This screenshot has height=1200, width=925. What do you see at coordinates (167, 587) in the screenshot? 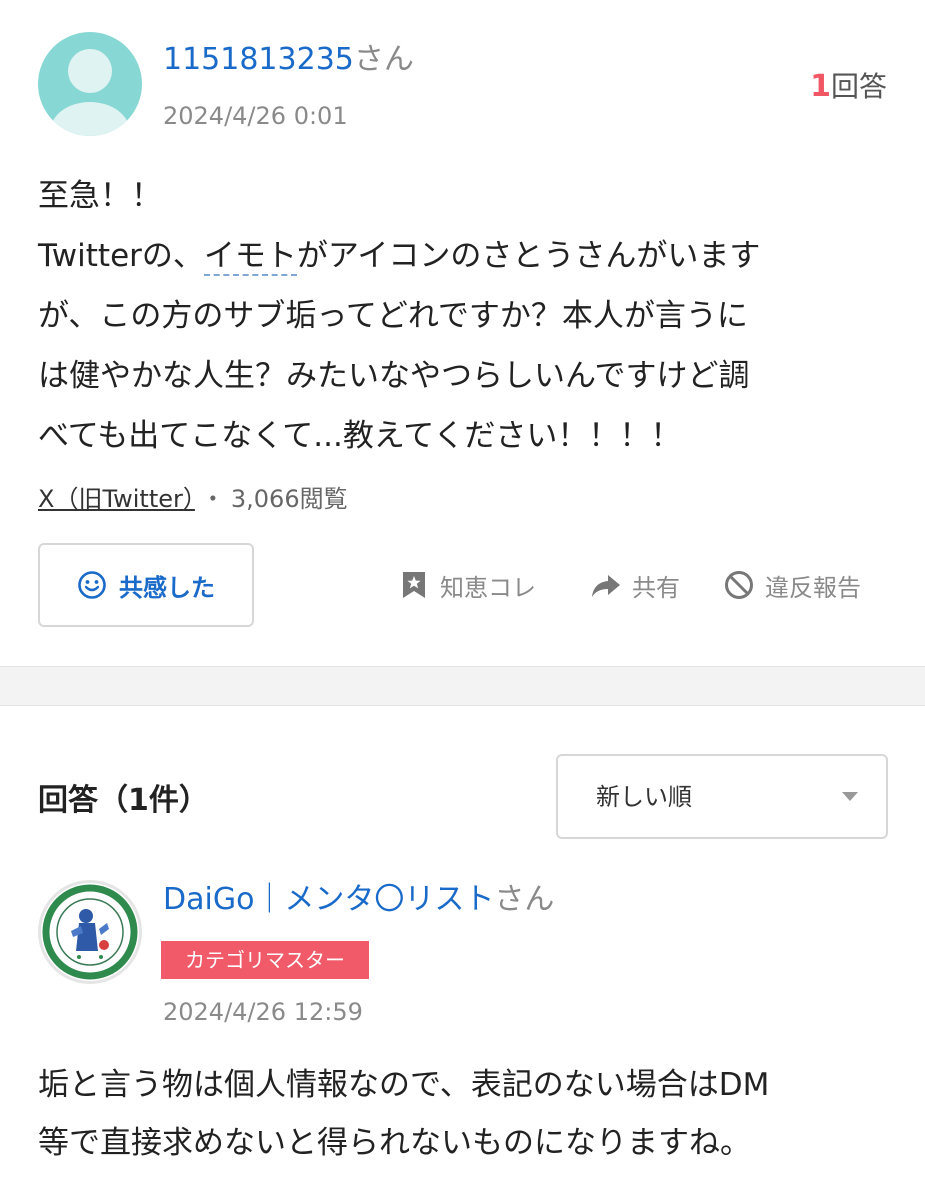
I see `empathy-label: 共感した` at bounding box center [167, 587].